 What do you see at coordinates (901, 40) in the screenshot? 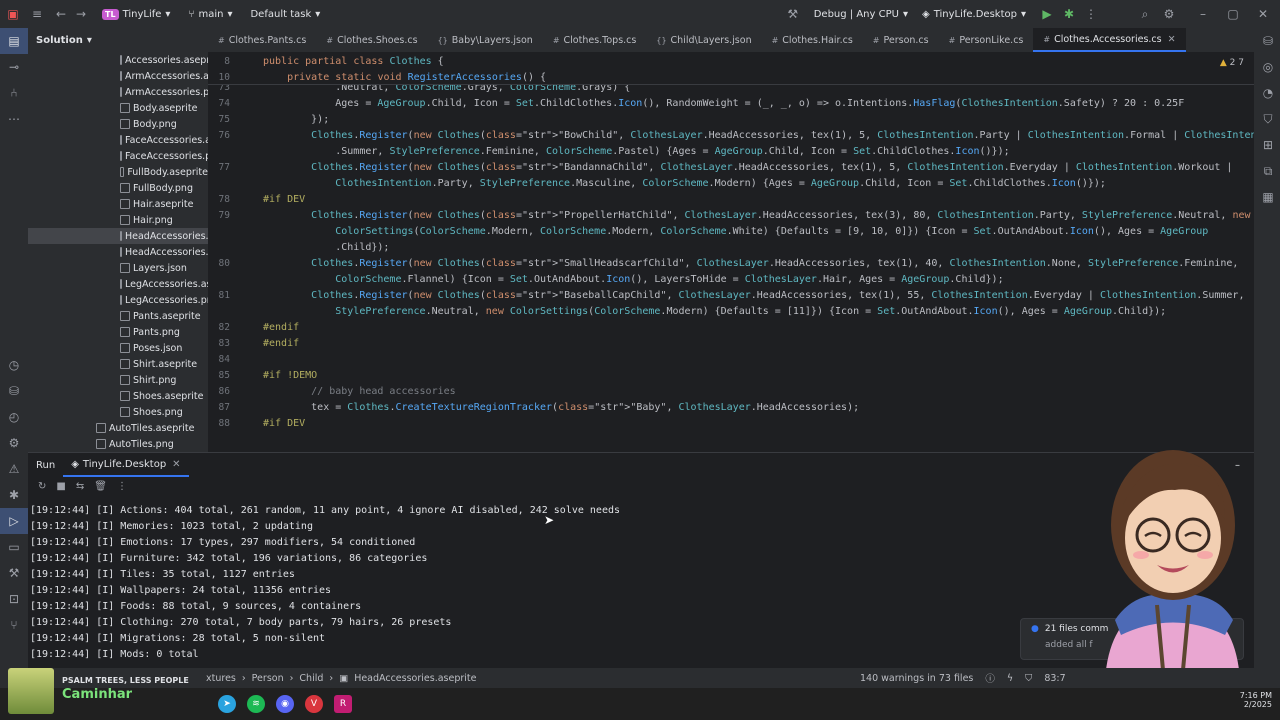
I see `editor-tab: # Person.cs` at bounding box center [901, 40].